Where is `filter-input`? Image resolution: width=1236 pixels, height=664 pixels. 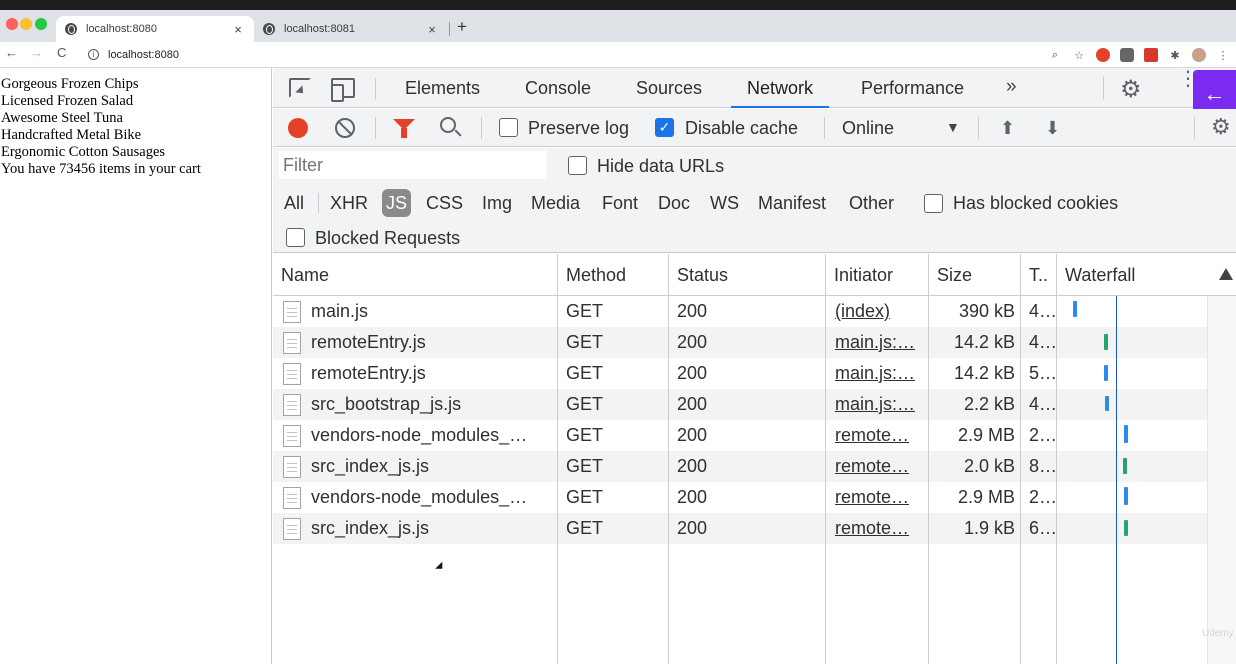
filter-input is located at coordinates (413, 165).